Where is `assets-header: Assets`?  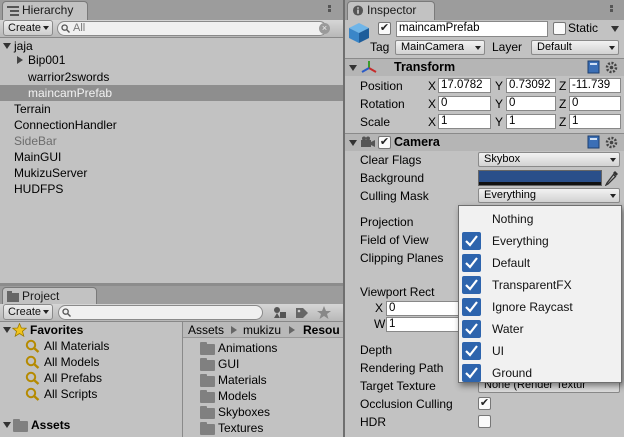 assets-header: Assets is located at coordinates (91, 425).